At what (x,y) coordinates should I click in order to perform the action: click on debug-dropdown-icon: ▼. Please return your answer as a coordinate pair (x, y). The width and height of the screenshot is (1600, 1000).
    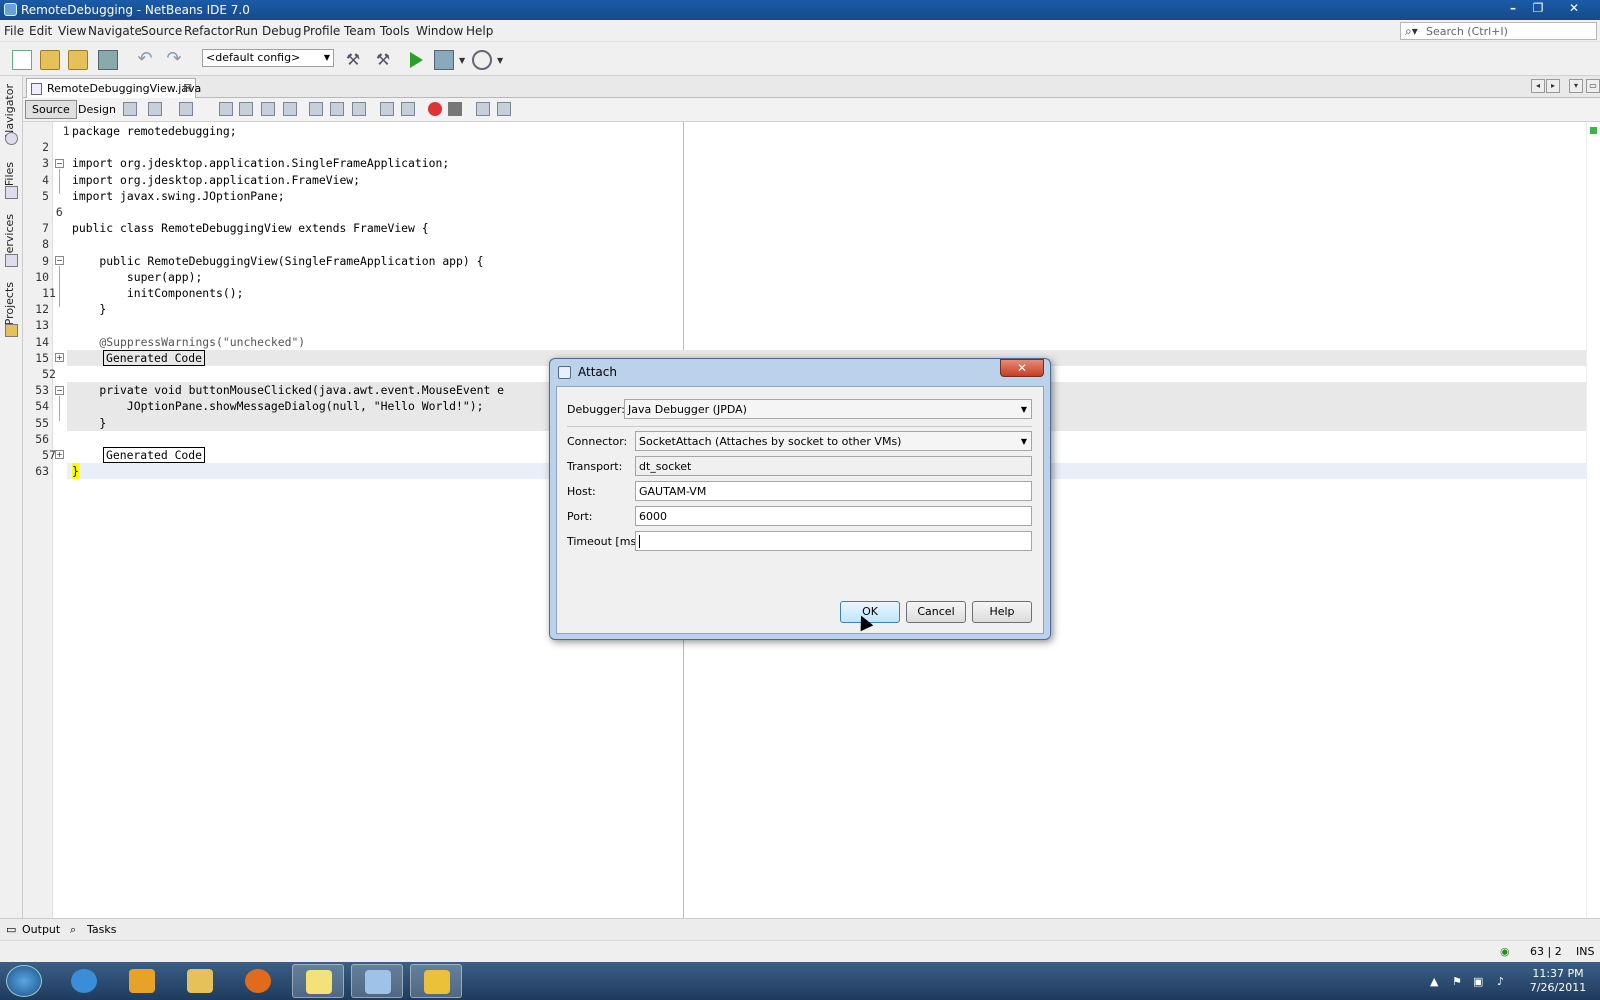
    Looking at the image, I should click on (462, 60).